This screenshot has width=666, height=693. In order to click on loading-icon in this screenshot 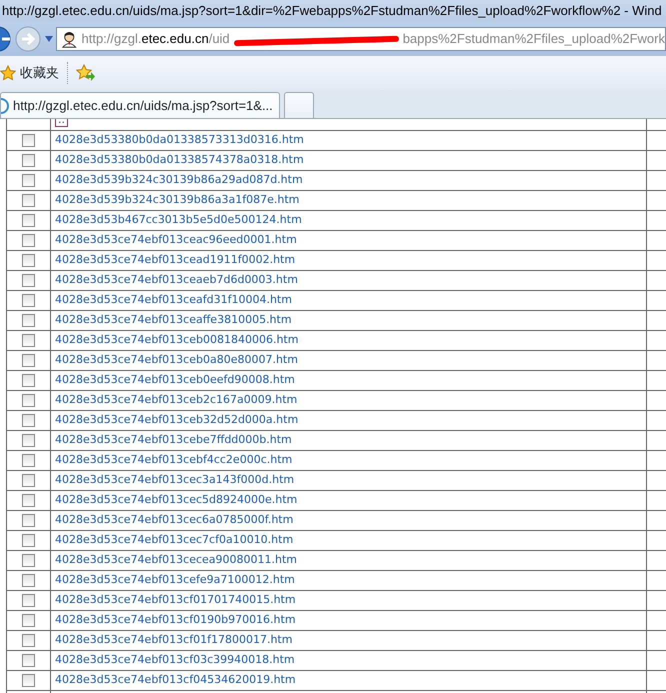, I will do `click(5, 106)`.